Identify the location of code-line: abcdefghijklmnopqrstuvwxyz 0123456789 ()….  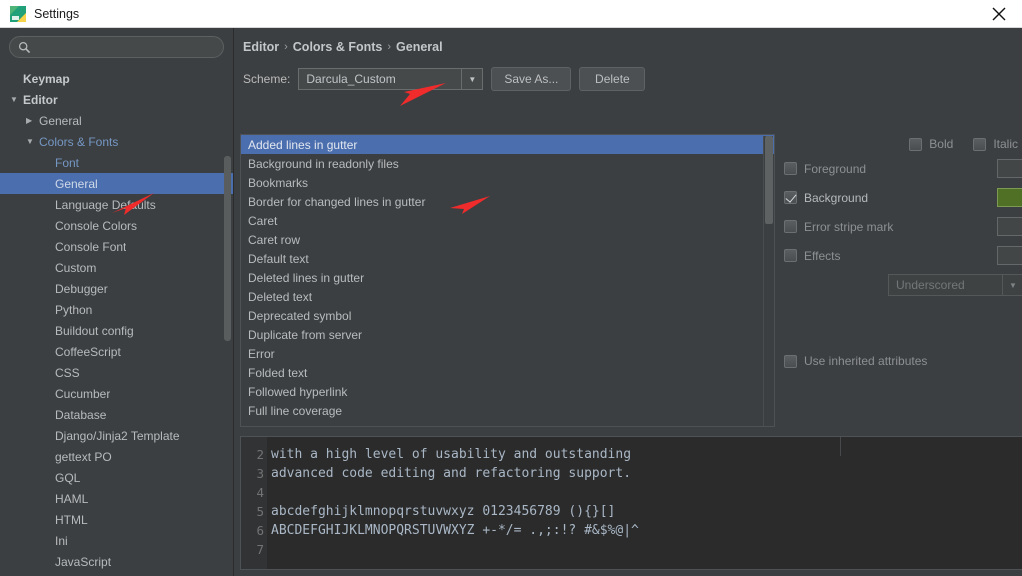
(443, 511).